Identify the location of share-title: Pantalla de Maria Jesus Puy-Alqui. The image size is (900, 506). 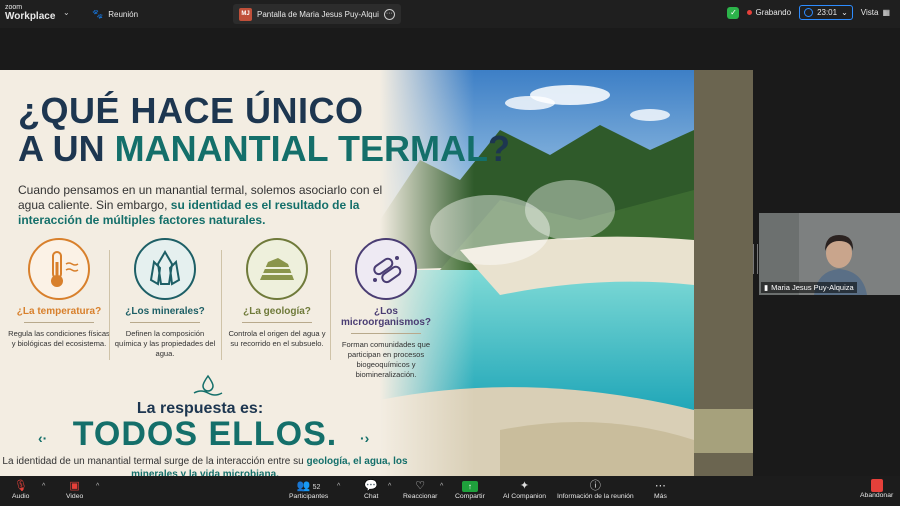
(318, 14).